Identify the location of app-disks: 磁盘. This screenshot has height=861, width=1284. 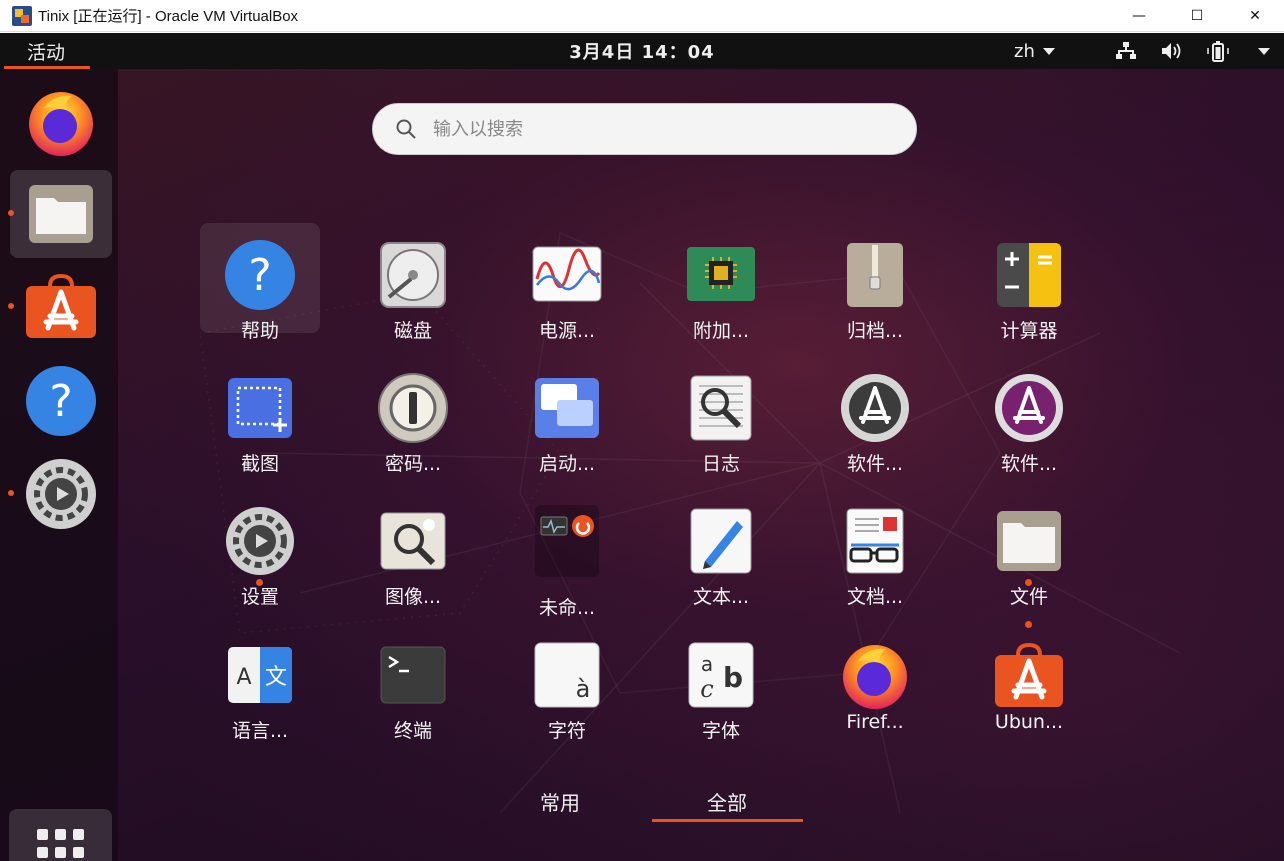
(413, 282).